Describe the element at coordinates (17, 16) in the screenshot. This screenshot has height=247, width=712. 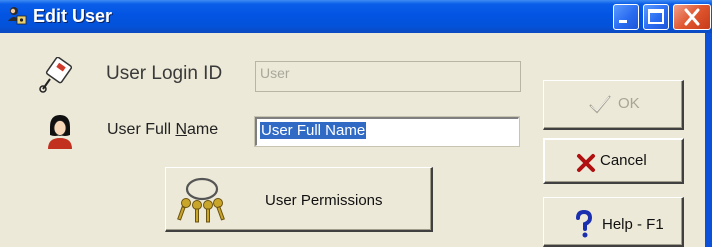
I see `users-icon` at that location.